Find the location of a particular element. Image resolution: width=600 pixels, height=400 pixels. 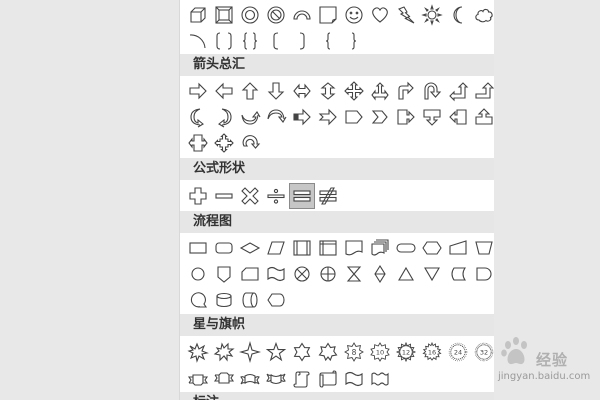

left-arrow-callout-shape is located at coordinates (458, 117).